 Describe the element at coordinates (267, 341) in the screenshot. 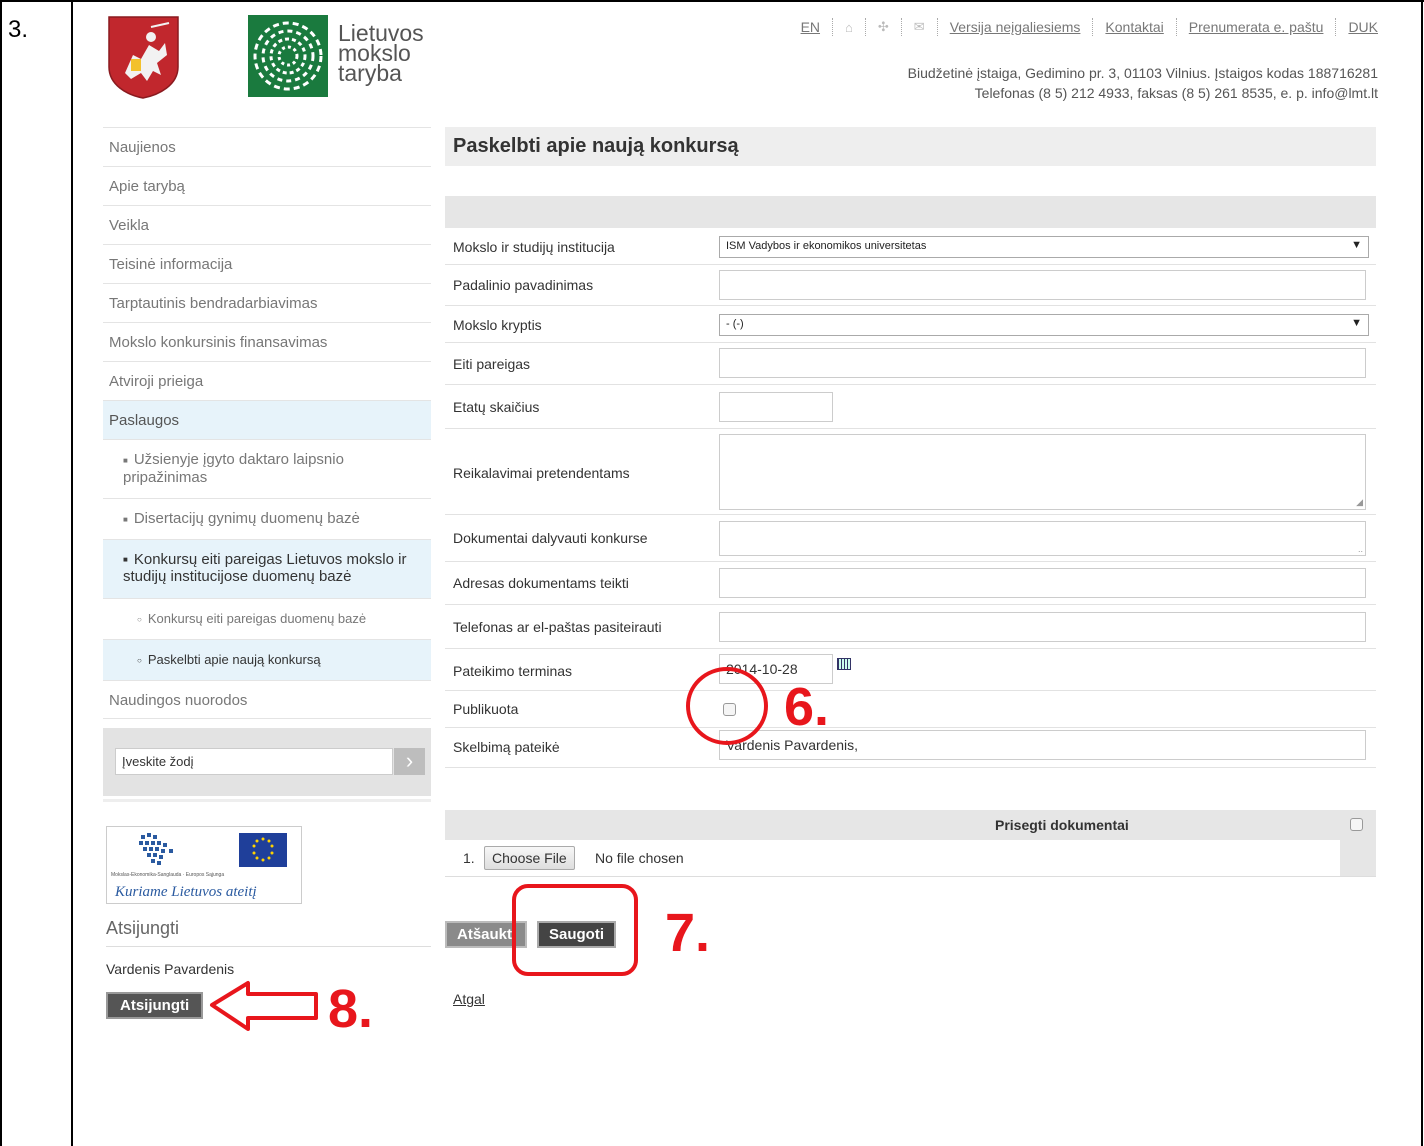

I see `sidebar-item-funding: Mokslo konkursinis finansavimas` at that location.